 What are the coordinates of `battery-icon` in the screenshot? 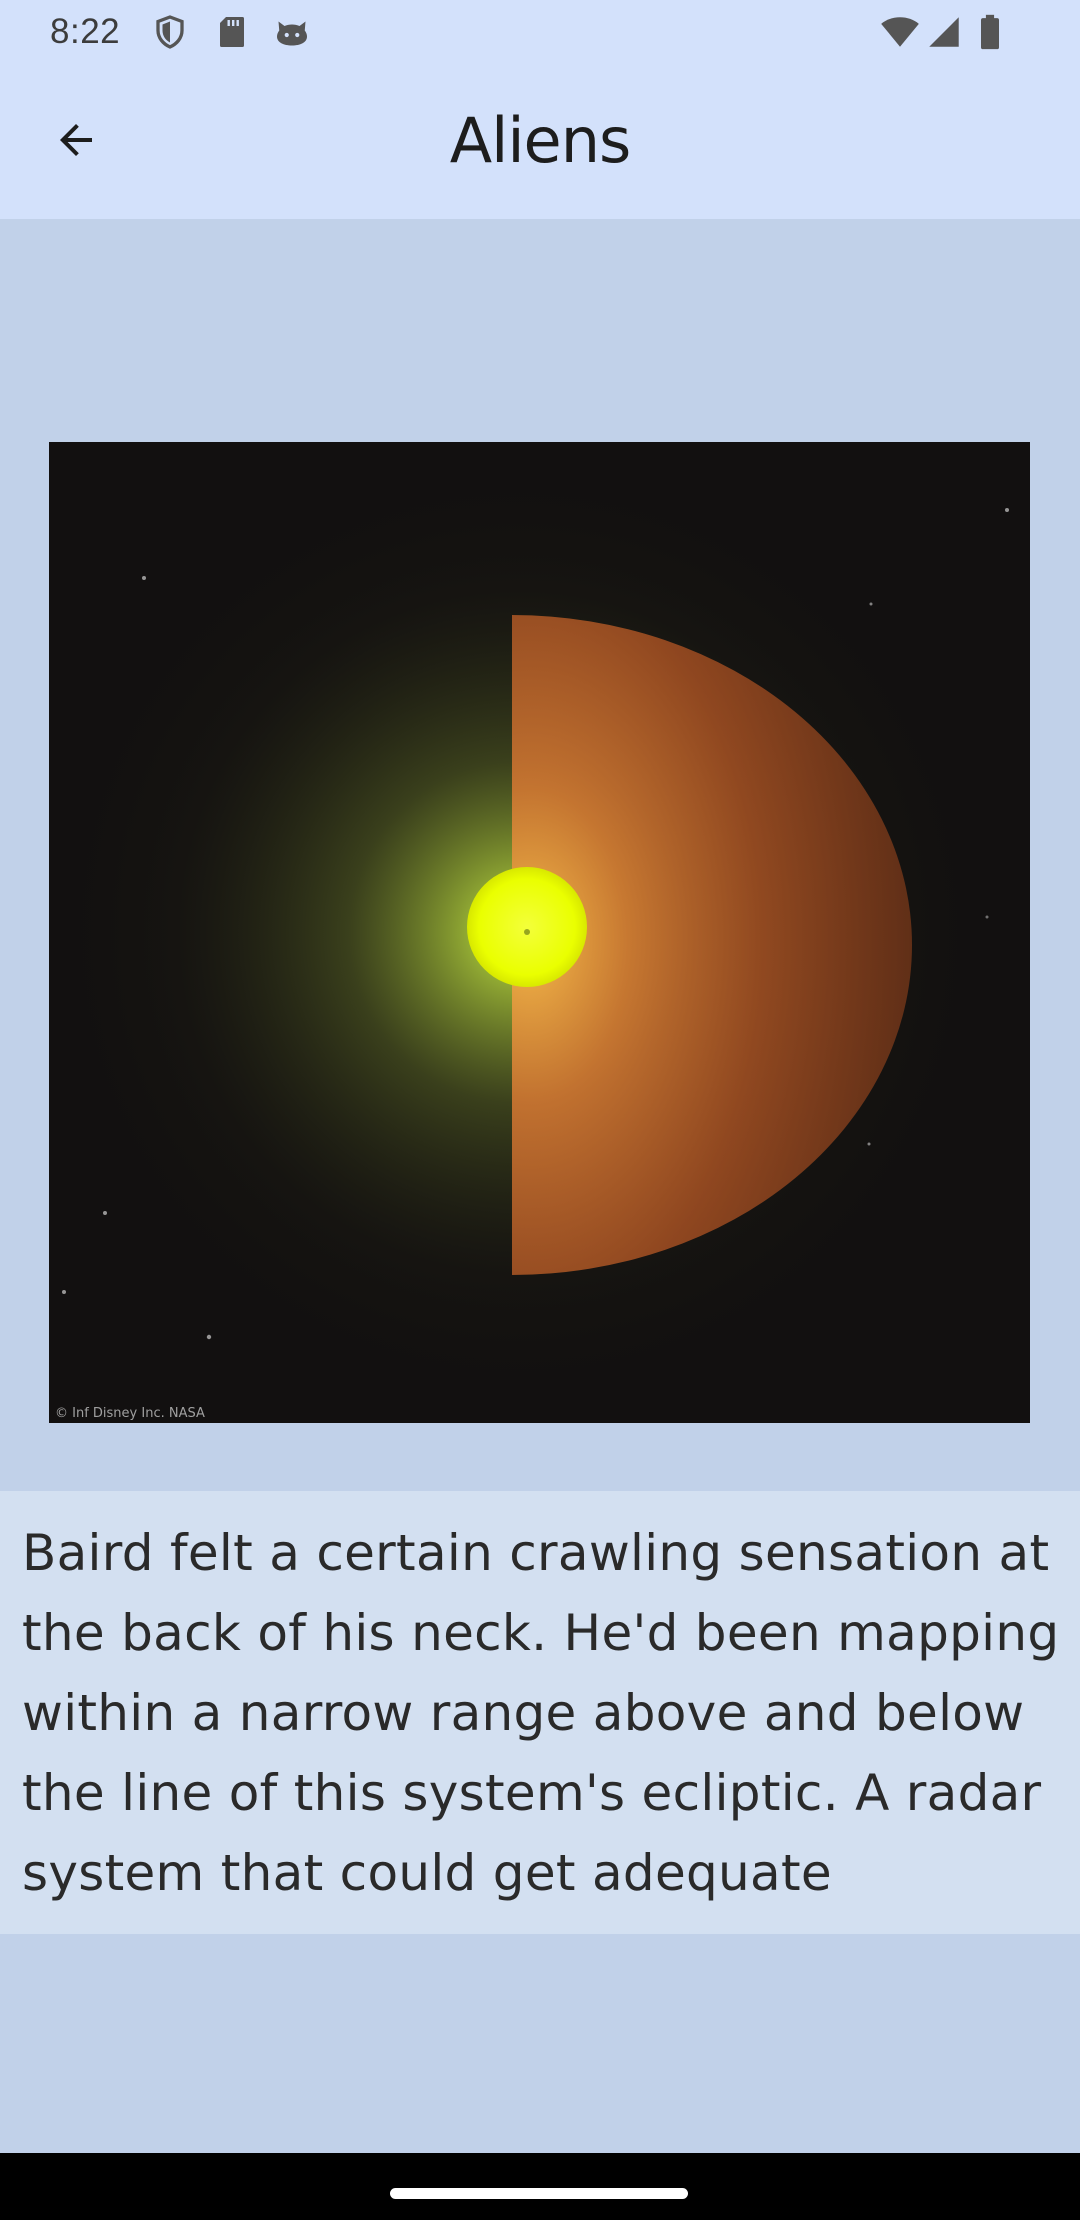 It's located at (990, 32).